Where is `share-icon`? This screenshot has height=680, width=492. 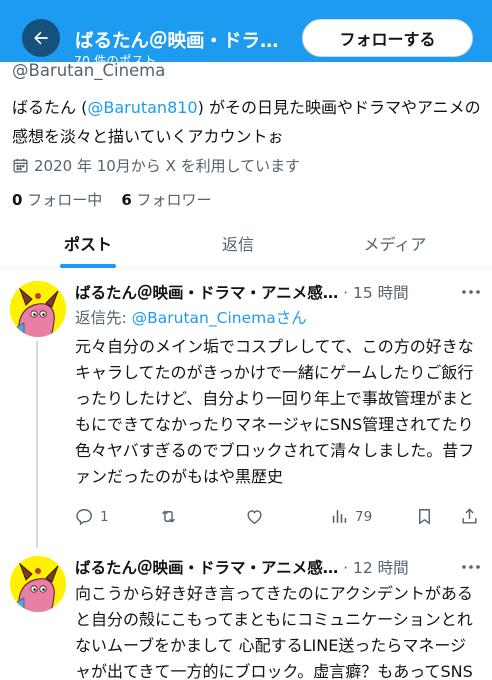 share-icon is located at coordinates (469, 516).